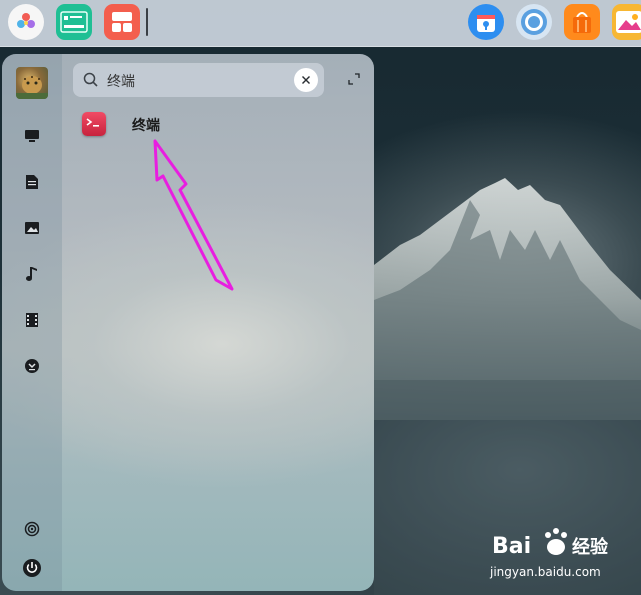  What do you see at coordinates (320, 23) in the screenshot?
I see `top-dock` at bounding box center [320, 23].